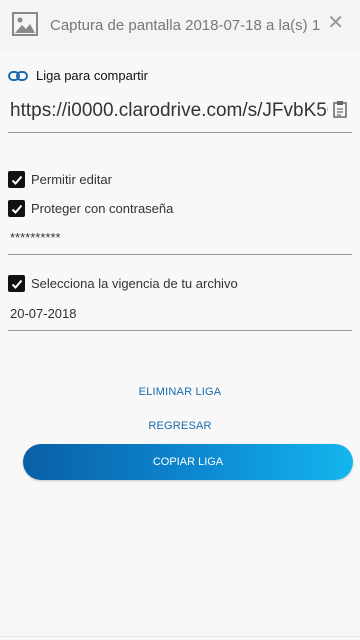 Image resolution: width=360 pixels, height=640 pixels. Describe the element at coordinates (180, 316) in the screenshot. I see `expiry-date-field: 20-07-2018` at that location.